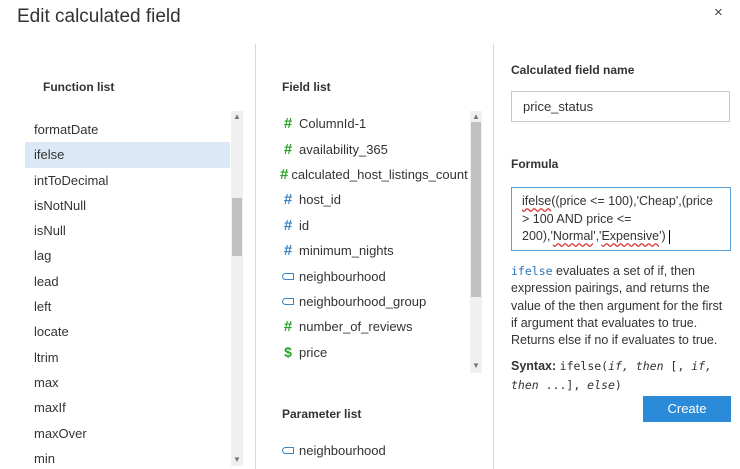  Describe the element at coordinates (677, 366) in the screenshot. I see `syntax-code: [,` at that location.